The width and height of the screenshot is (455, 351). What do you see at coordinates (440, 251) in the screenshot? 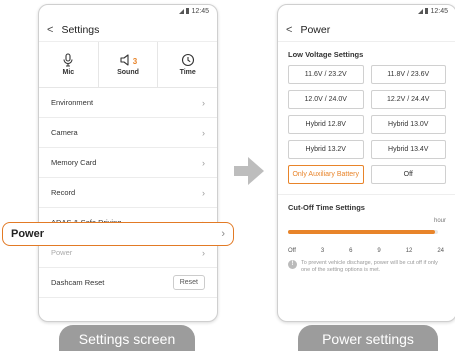
I see `tick-label: 24` at bounding box center [440, 251].